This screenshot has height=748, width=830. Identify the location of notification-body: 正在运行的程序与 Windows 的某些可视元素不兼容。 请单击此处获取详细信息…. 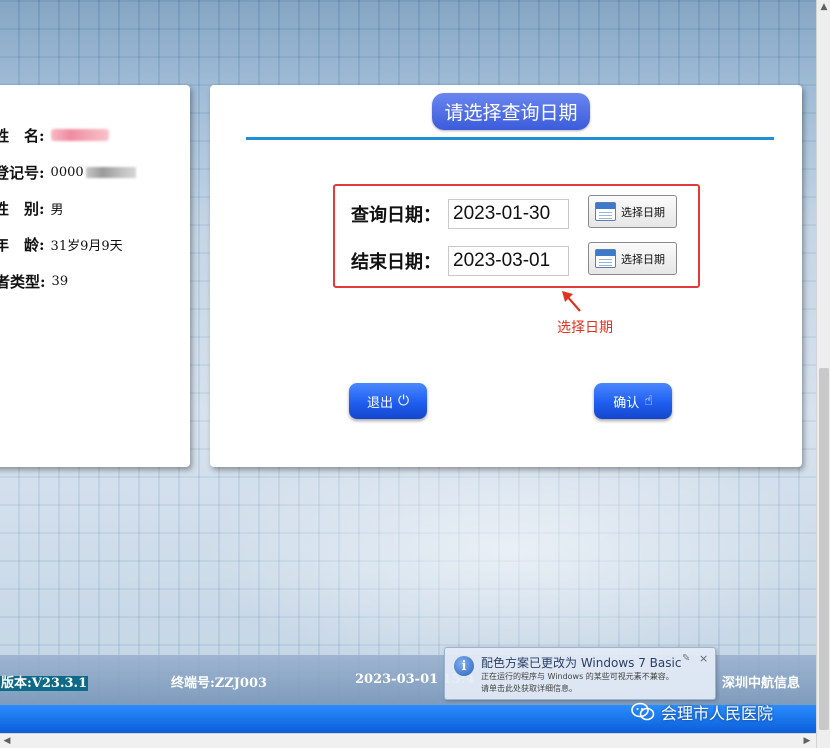
(577, 682).